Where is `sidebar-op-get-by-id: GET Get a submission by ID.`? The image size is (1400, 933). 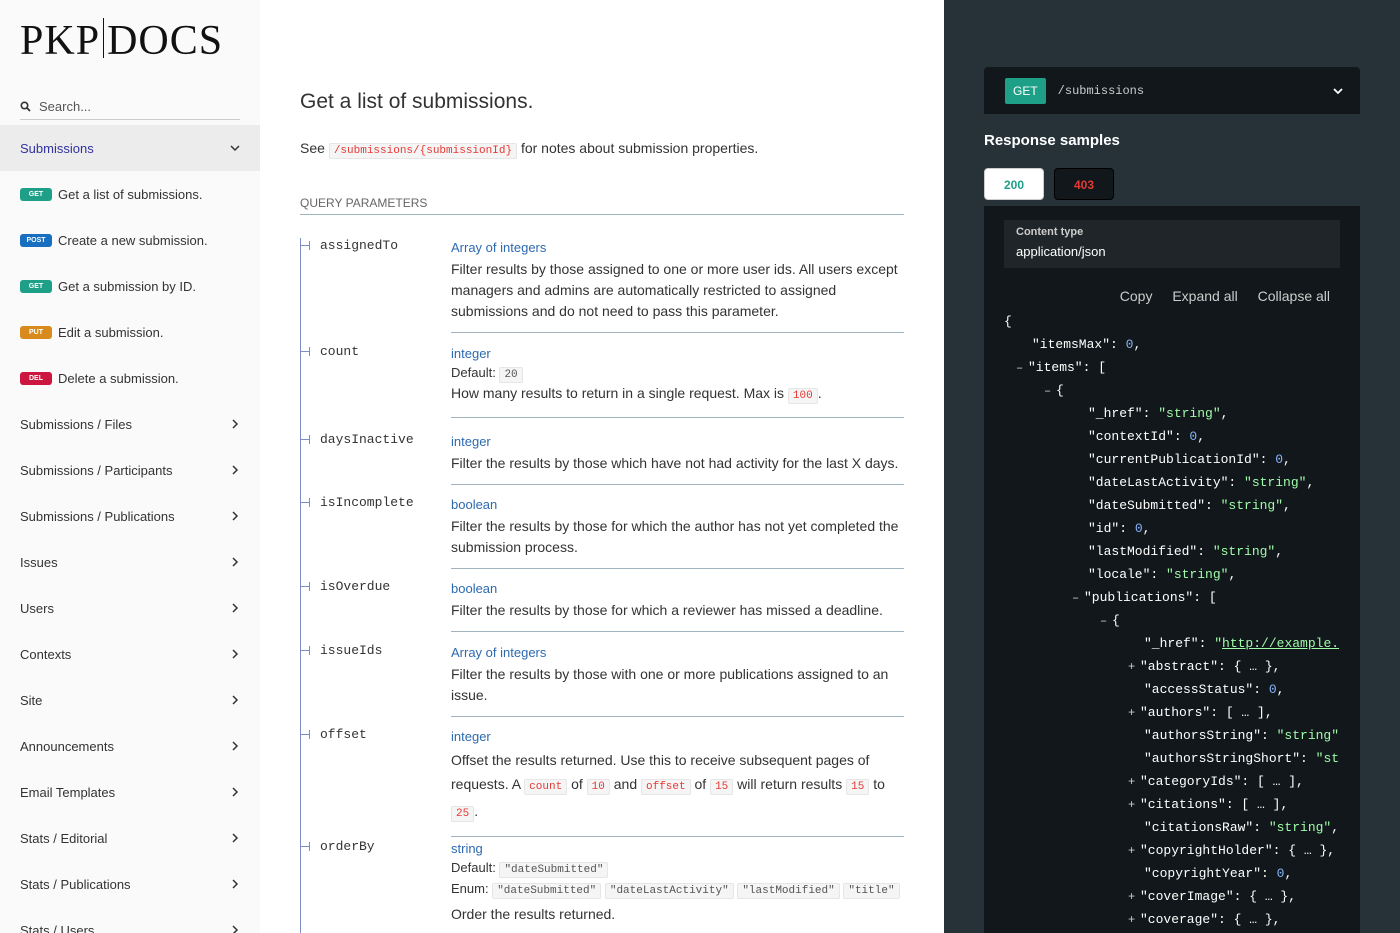
sidebar-op-get-by-id: GET Get a submission by ID. is located at coordinates (130, 286).